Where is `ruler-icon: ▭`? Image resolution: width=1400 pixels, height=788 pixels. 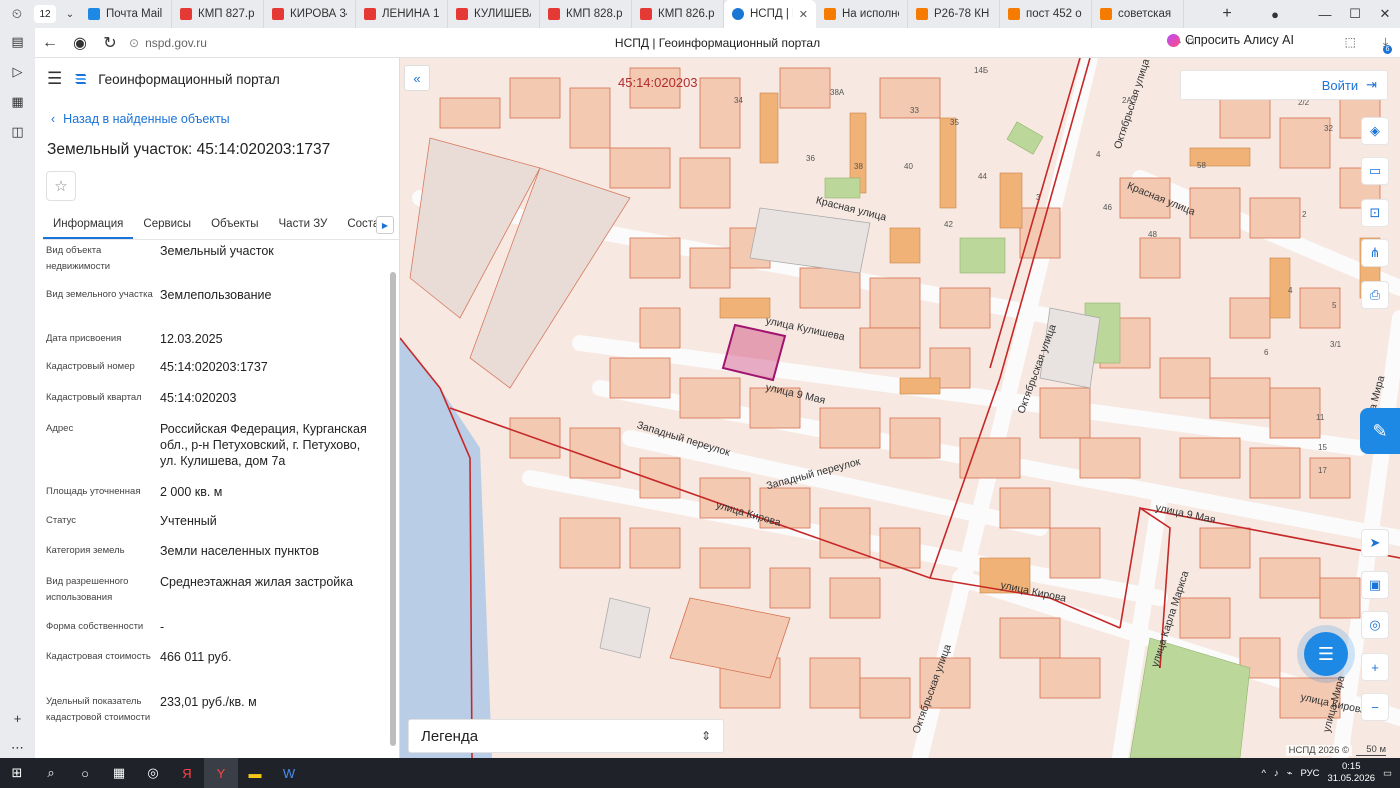 ruler-icon: ▭ is located at coordinates (1375, 171).